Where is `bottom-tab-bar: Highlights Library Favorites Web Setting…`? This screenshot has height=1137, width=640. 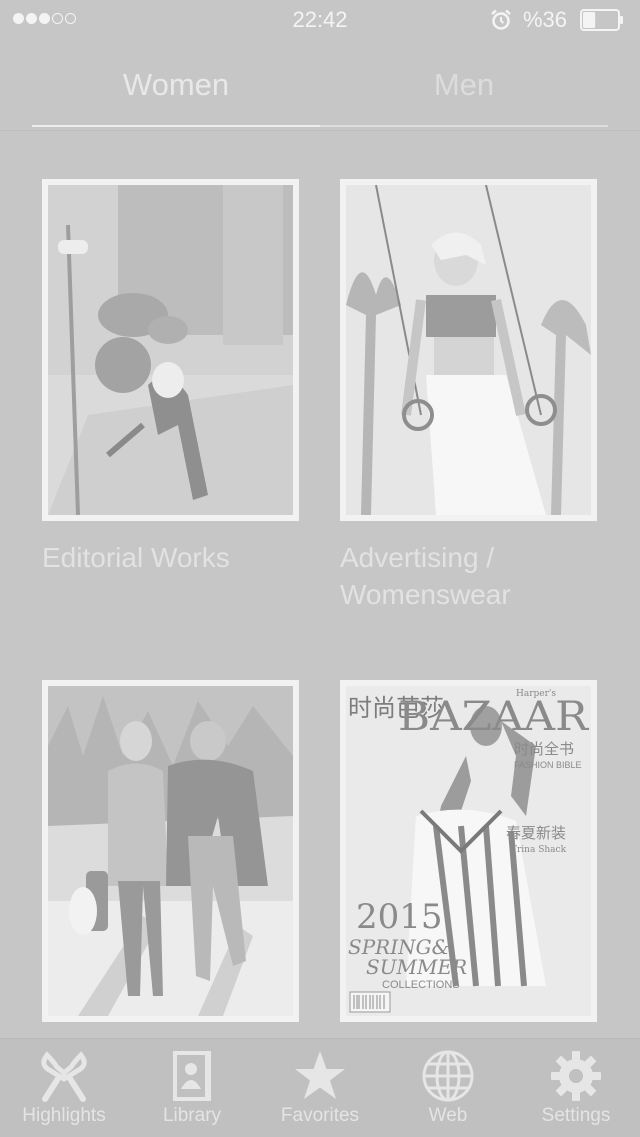
bottom-tab-bar: Highlights Library Favorites Web Setting… is located at coordinates (320, 1087).